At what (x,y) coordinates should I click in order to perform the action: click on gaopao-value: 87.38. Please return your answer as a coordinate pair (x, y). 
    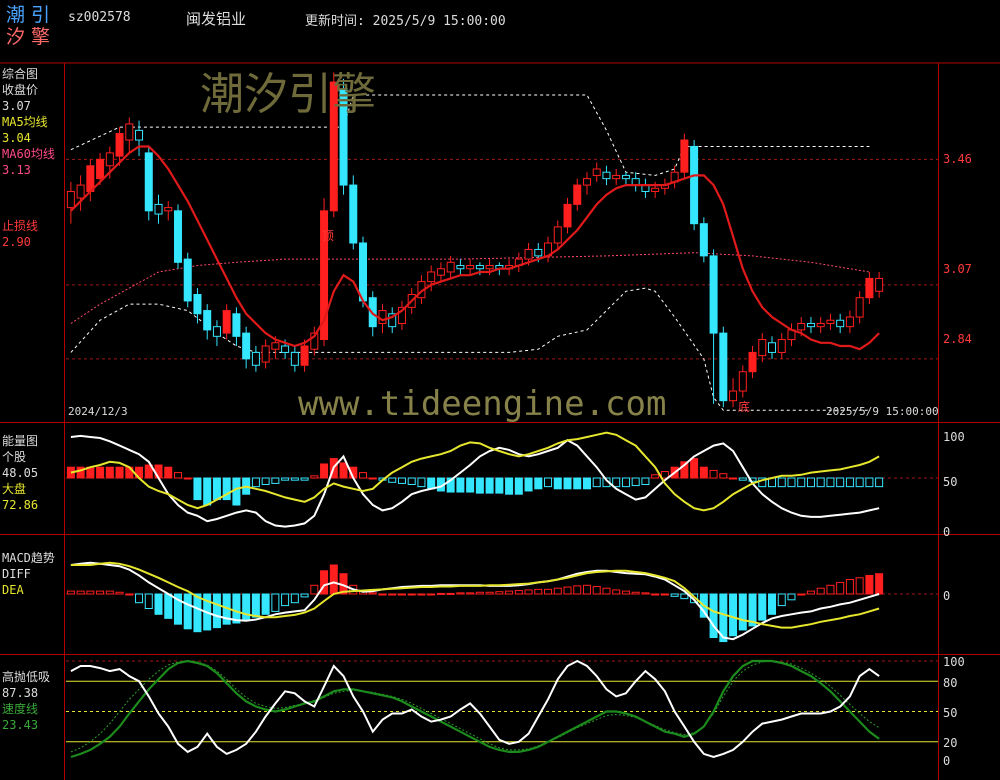
    Looking at the image, I should click on (20, 693).